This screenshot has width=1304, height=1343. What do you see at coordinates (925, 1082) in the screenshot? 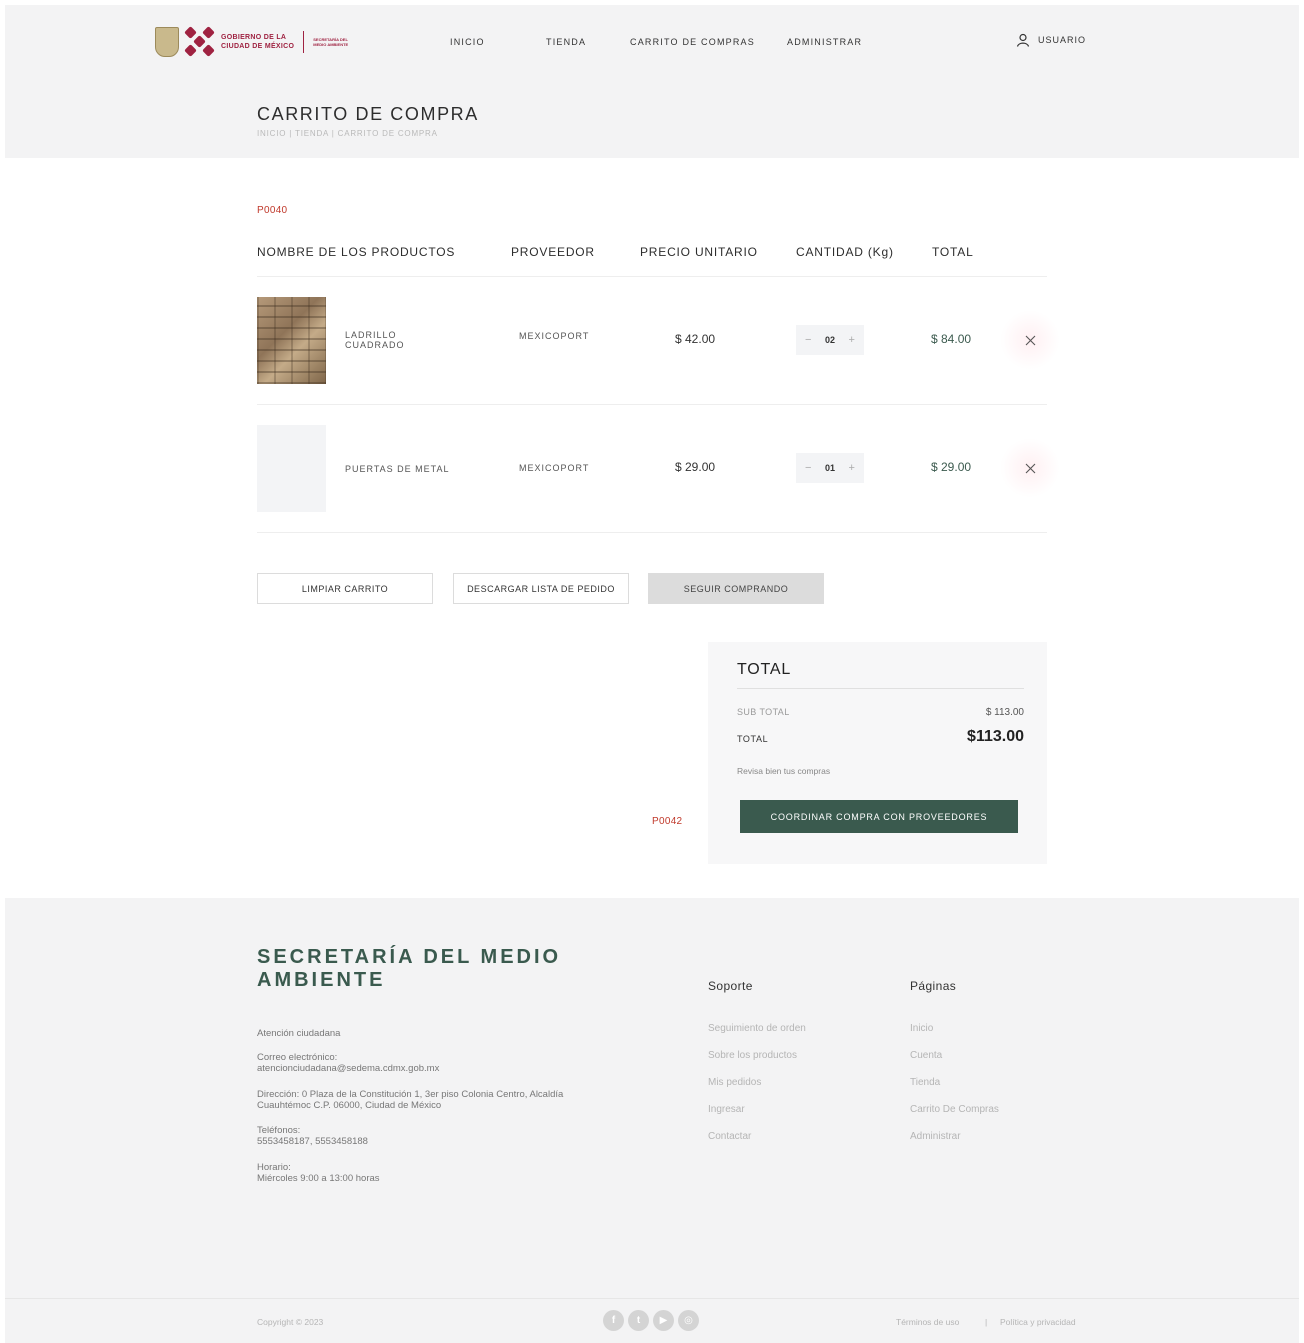
I see `footer-link-store: Tienda` at bounding box center [925, 1082].